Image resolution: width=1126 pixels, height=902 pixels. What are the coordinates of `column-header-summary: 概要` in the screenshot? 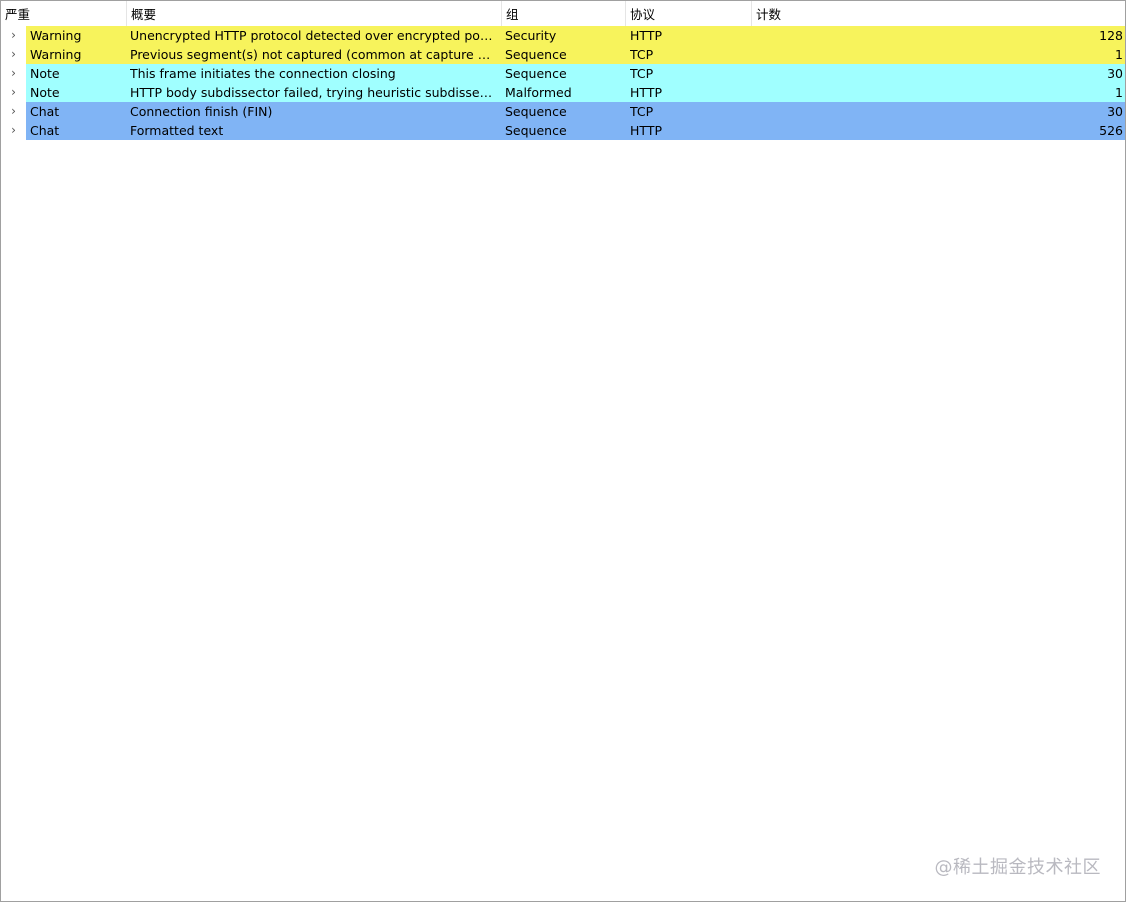 It's located at (314, 13).